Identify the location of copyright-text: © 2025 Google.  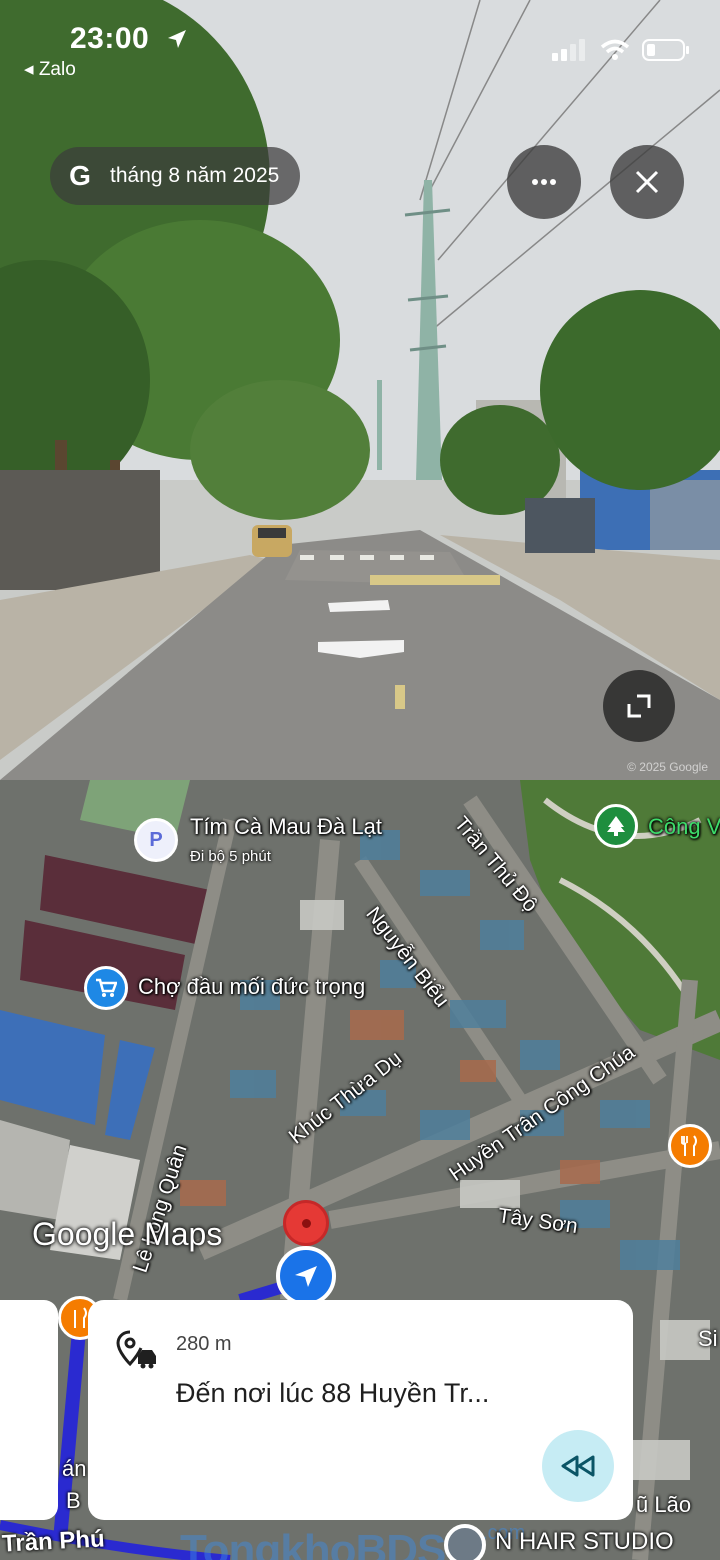
(667, 767).